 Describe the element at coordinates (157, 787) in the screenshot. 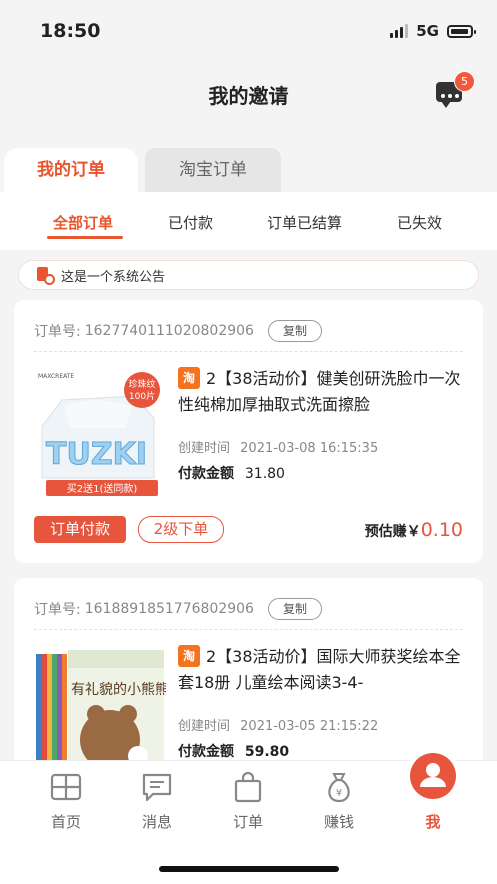

I see `message-icon` at that location.